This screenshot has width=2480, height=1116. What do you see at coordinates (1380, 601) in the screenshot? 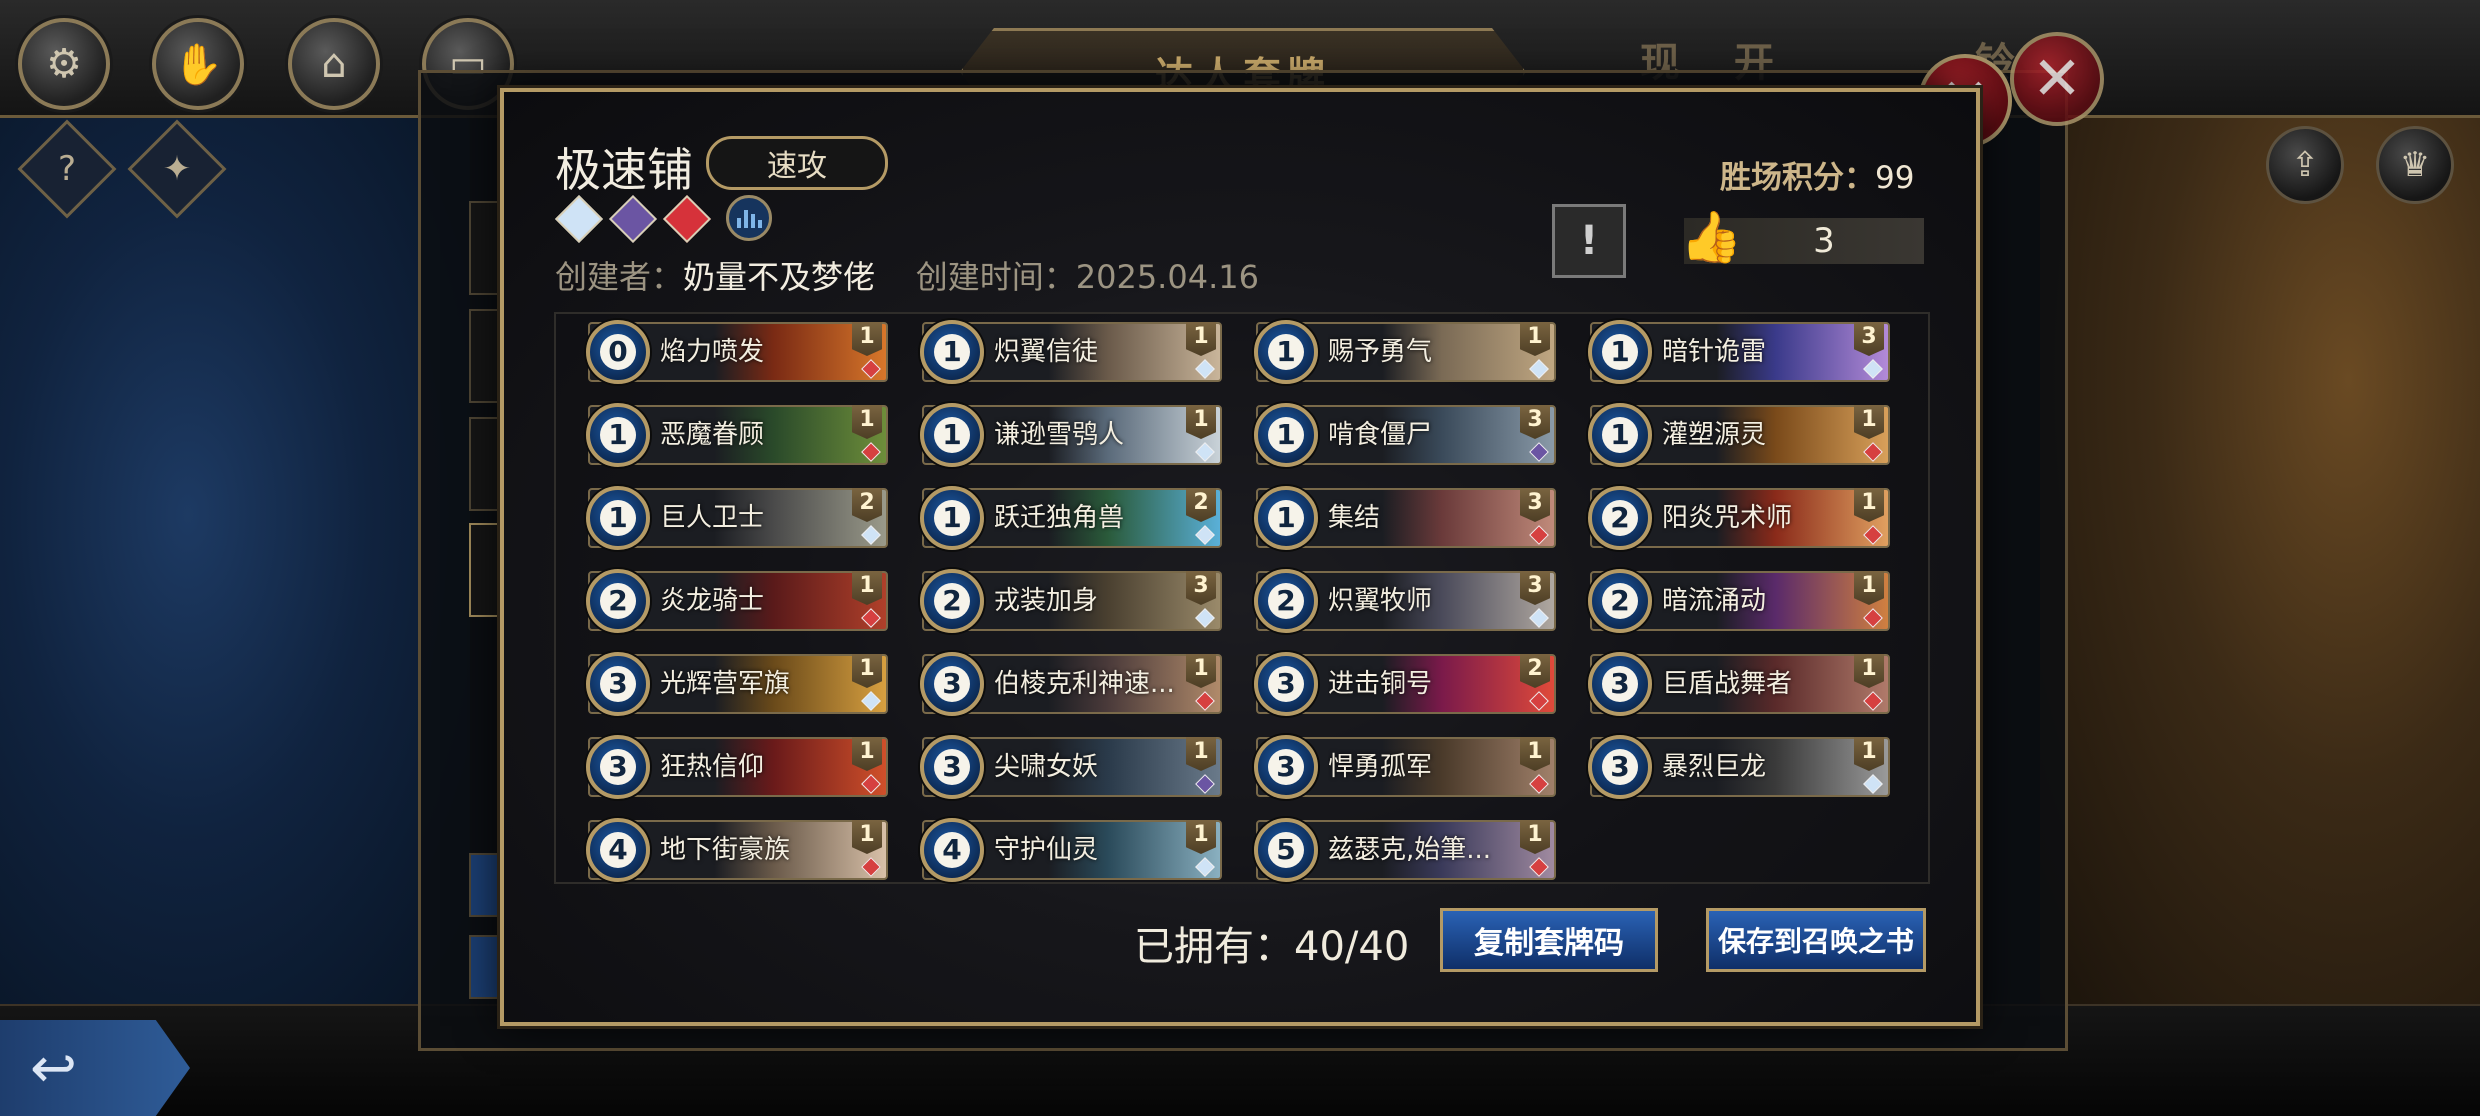
I see `card-name: 炽翼牧师` at bounding box center [1380, 601].